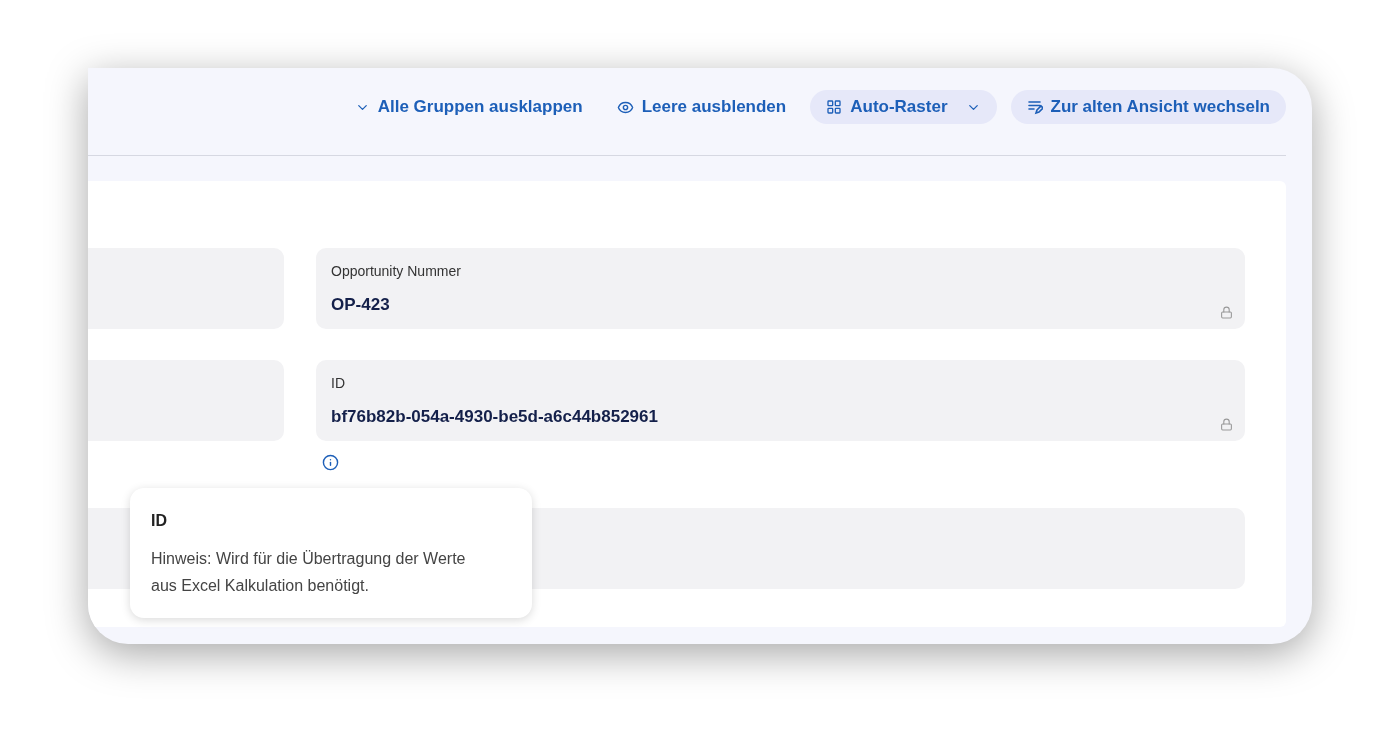 This screenshot has width=1400, height=730. I want to click on info-icon, so click(330, 462).